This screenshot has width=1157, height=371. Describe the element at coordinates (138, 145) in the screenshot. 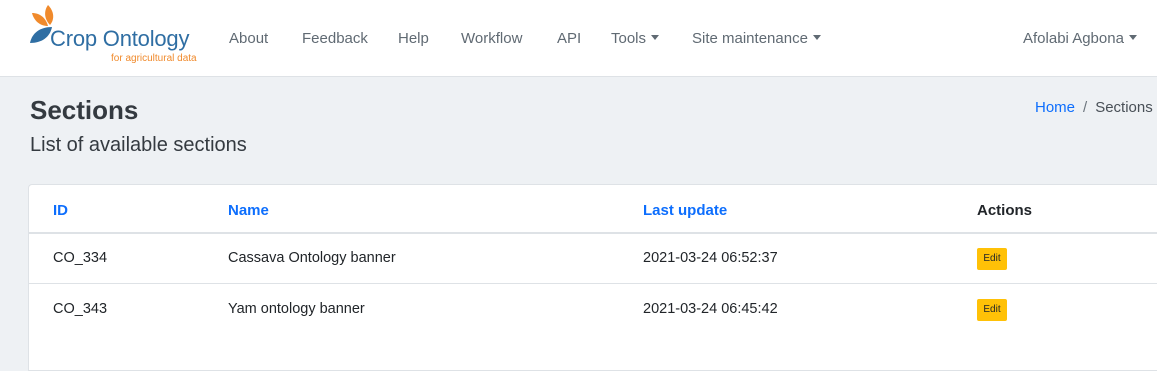

I see `page-subtitle: List of available sections` at that location.